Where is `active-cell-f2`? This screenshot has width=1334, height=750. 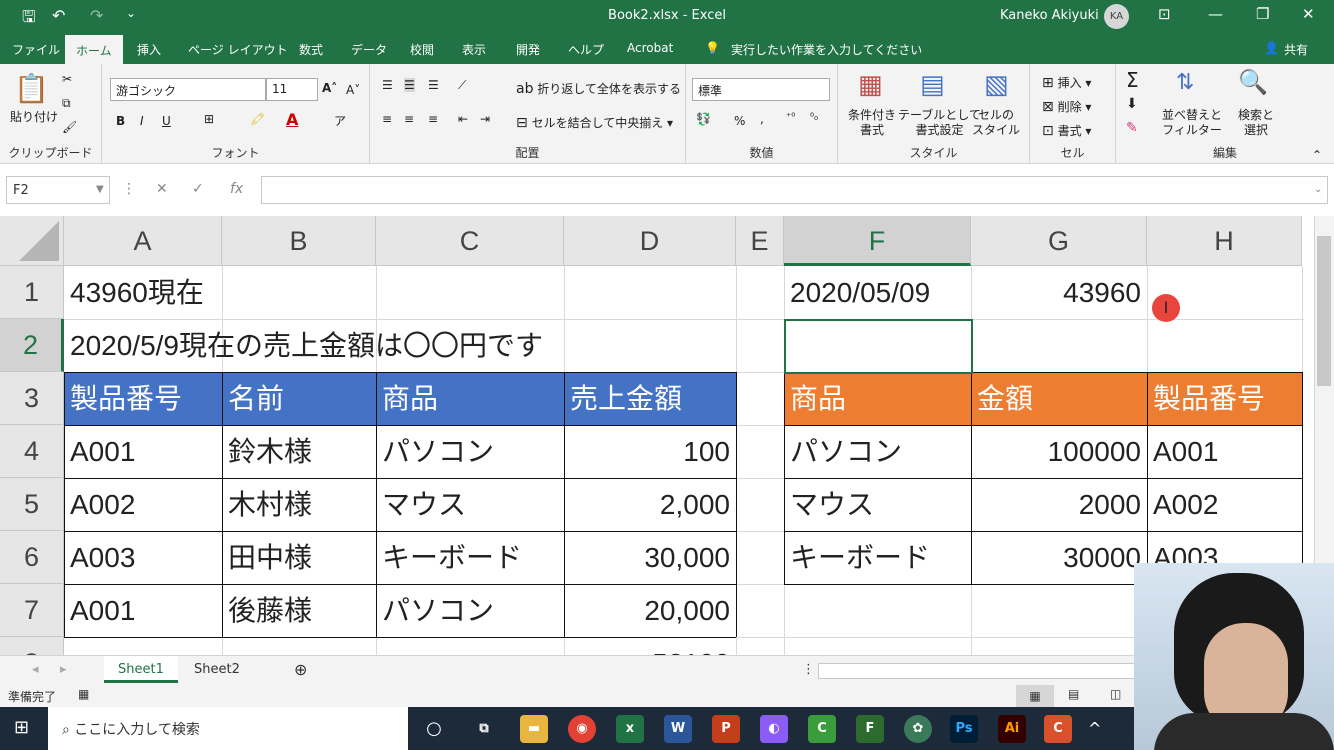
active-cell-f2 is located at coordinates (878, 346).